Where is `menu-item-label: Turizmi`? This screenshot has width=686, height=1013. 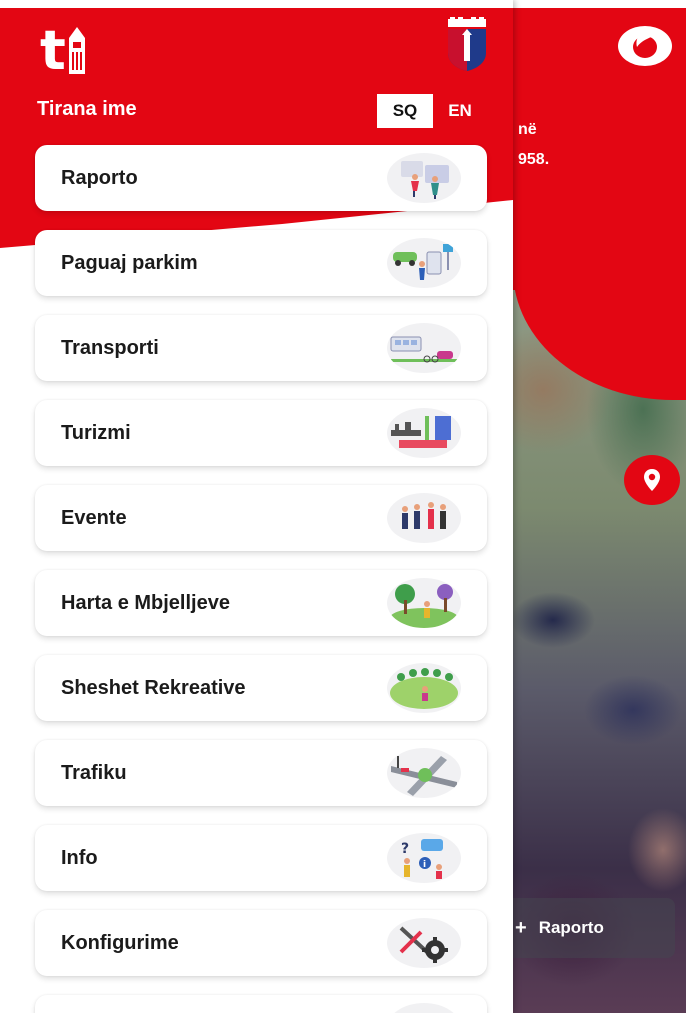 menu-item-label: Turizmi is located at coordinates (96, 432).